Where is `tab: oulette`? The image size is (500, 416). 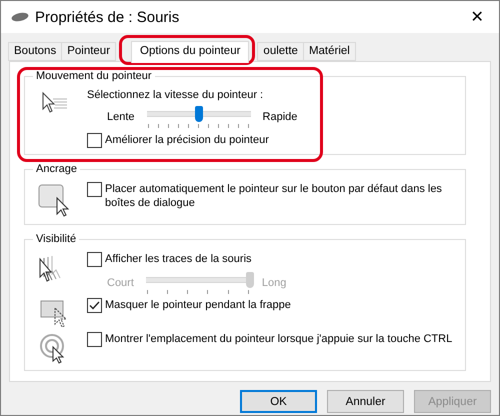
tab: oulette is located at coordinates (280, 51).